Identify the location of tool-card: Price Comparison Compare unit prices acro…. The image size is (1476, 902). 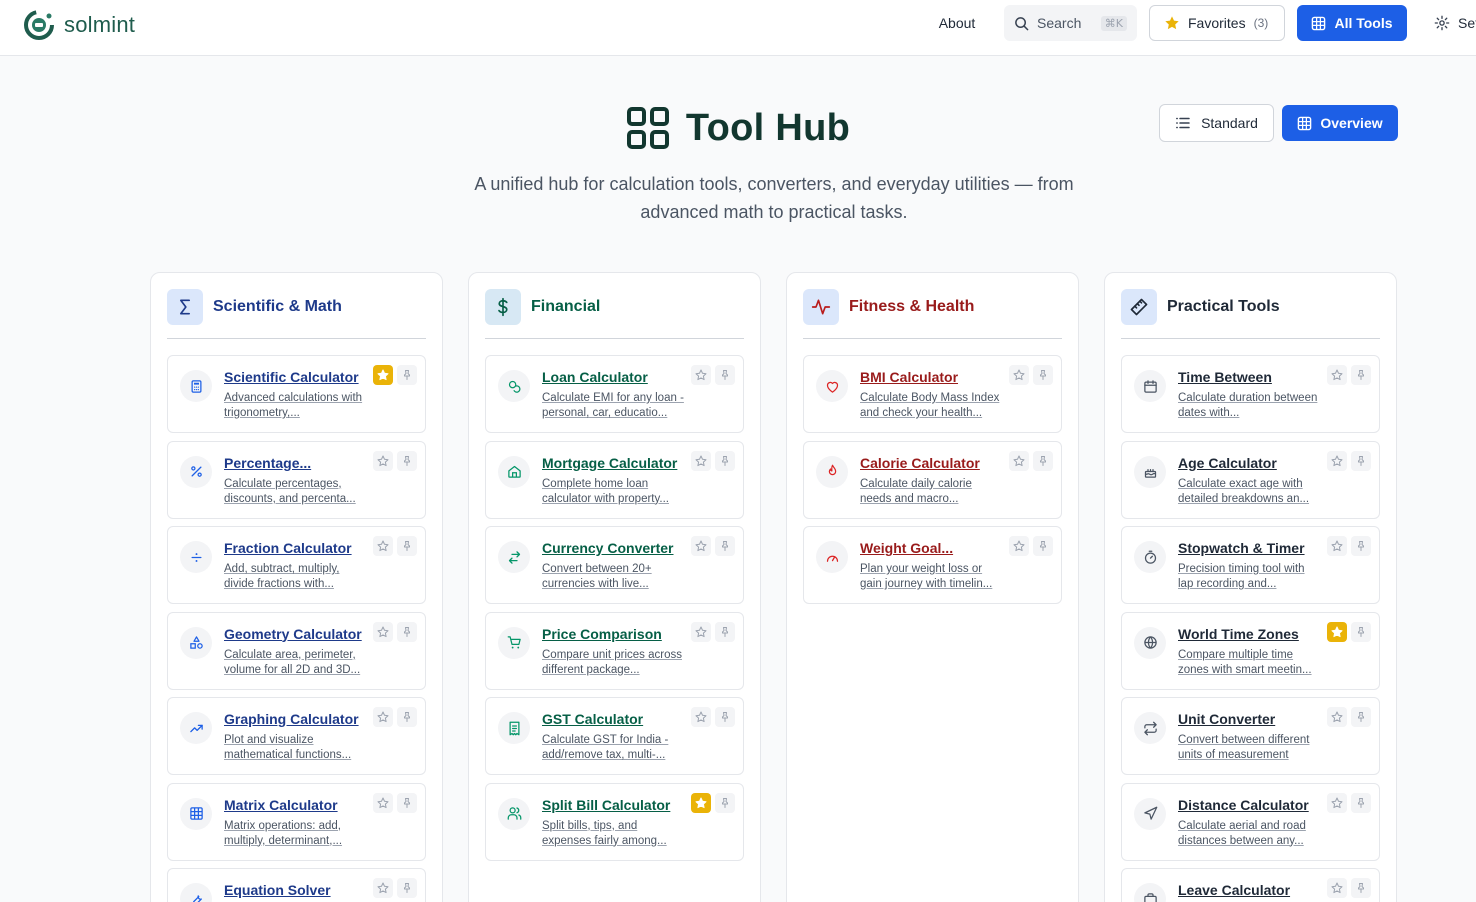
(614, 650).